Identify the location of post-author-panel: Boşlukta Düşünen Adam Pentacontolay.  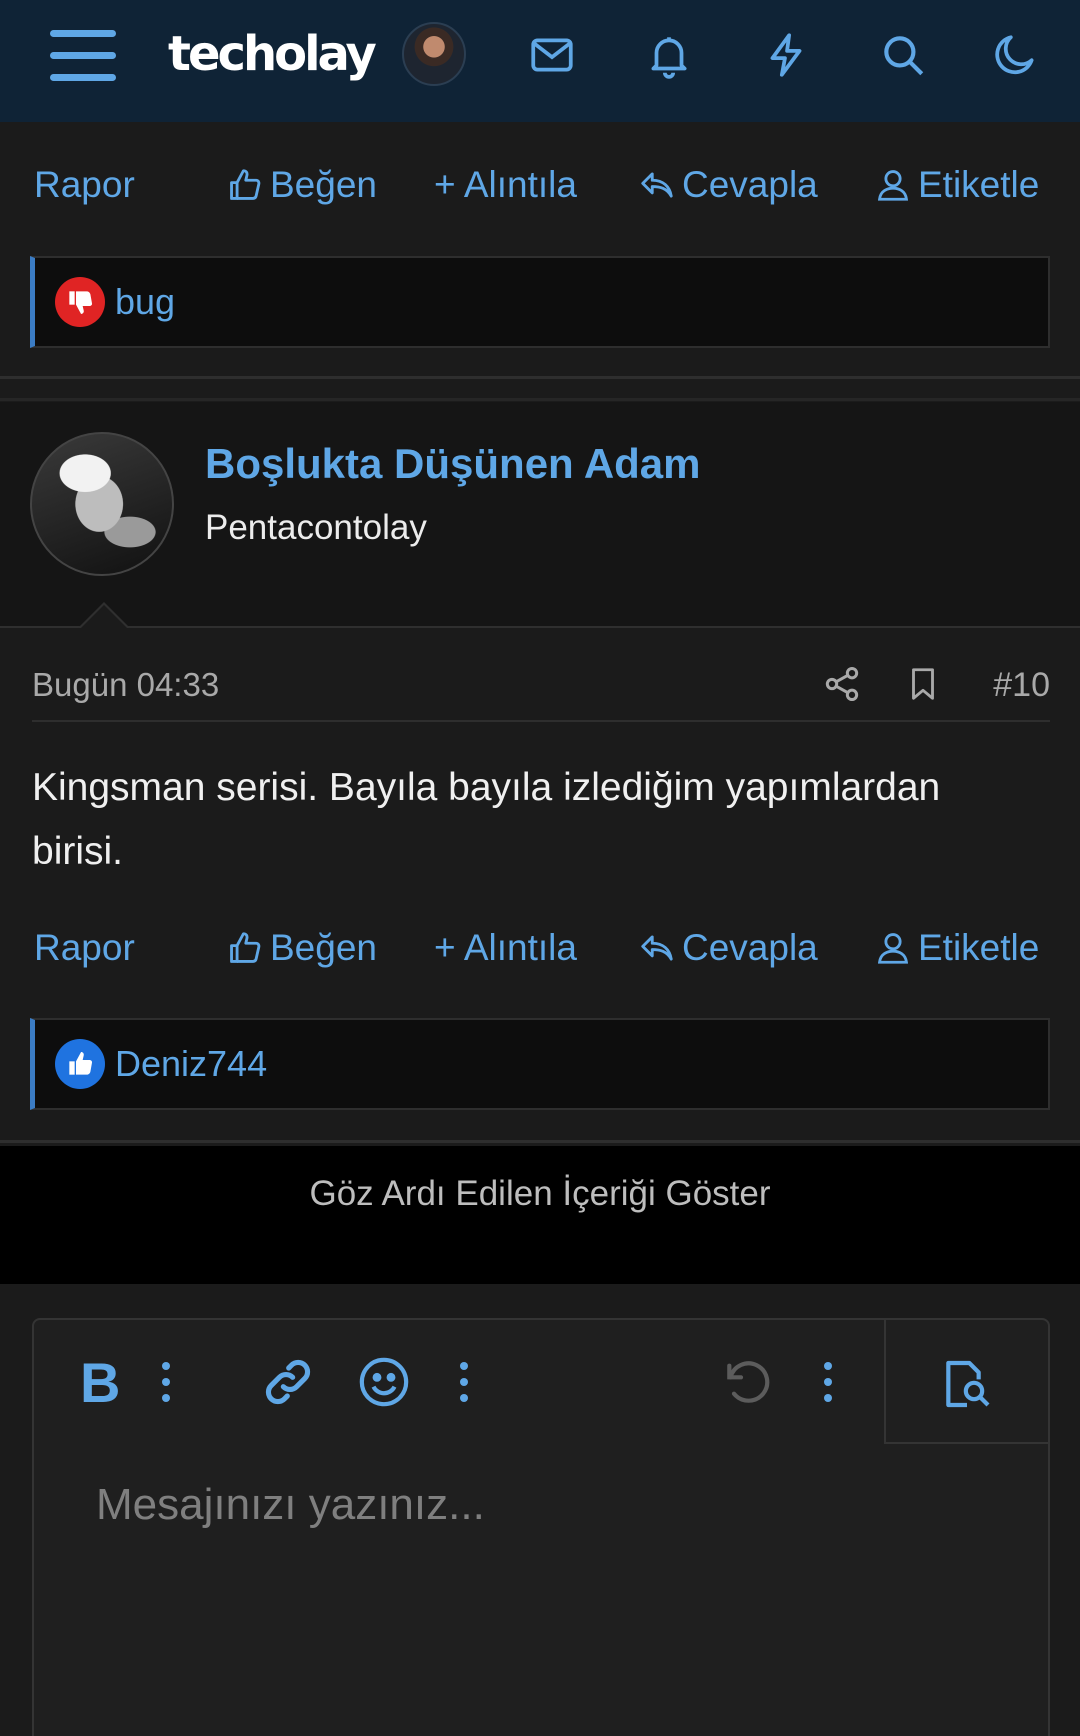
(540, 515).